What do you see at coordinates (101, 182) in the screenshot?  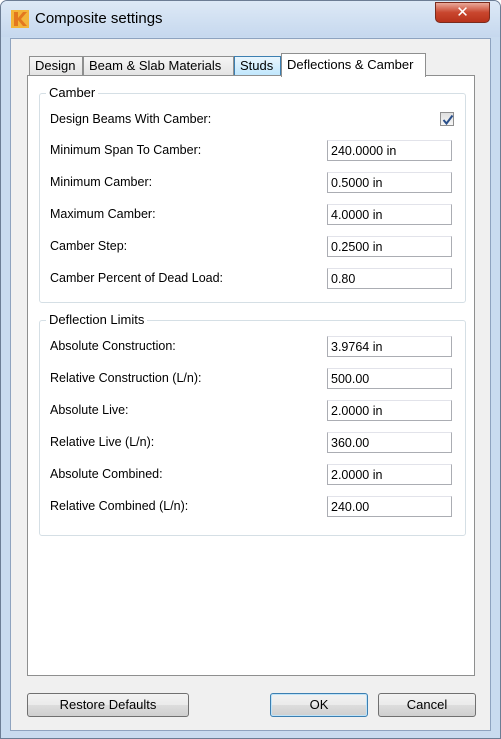 I see `min-camber-label: Minimum Camber:` at bounding box center [101, 182].